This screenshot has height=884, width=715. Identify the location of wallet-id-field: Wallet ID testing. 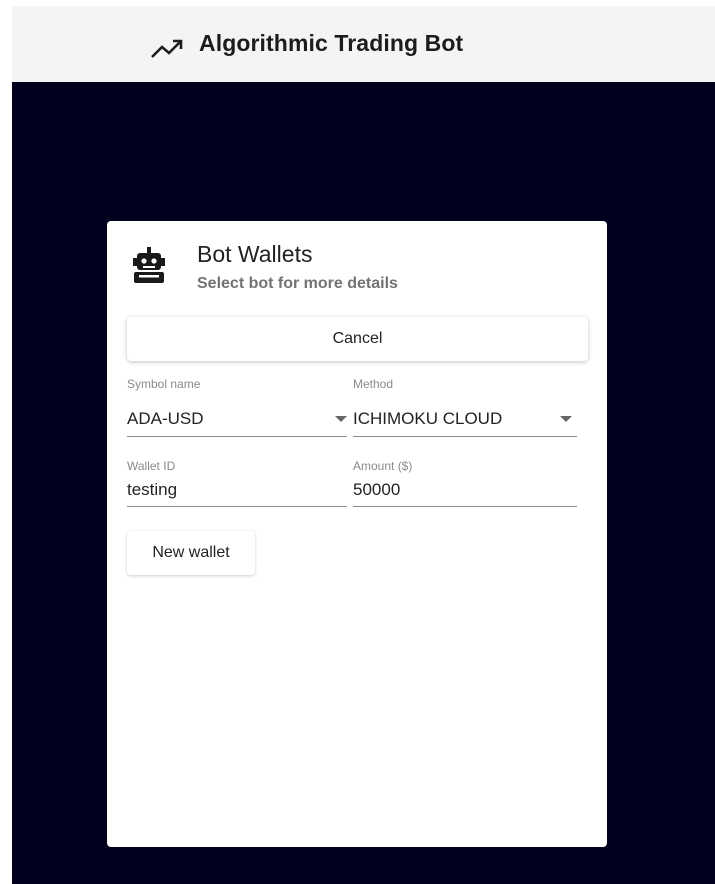
(237, 484).